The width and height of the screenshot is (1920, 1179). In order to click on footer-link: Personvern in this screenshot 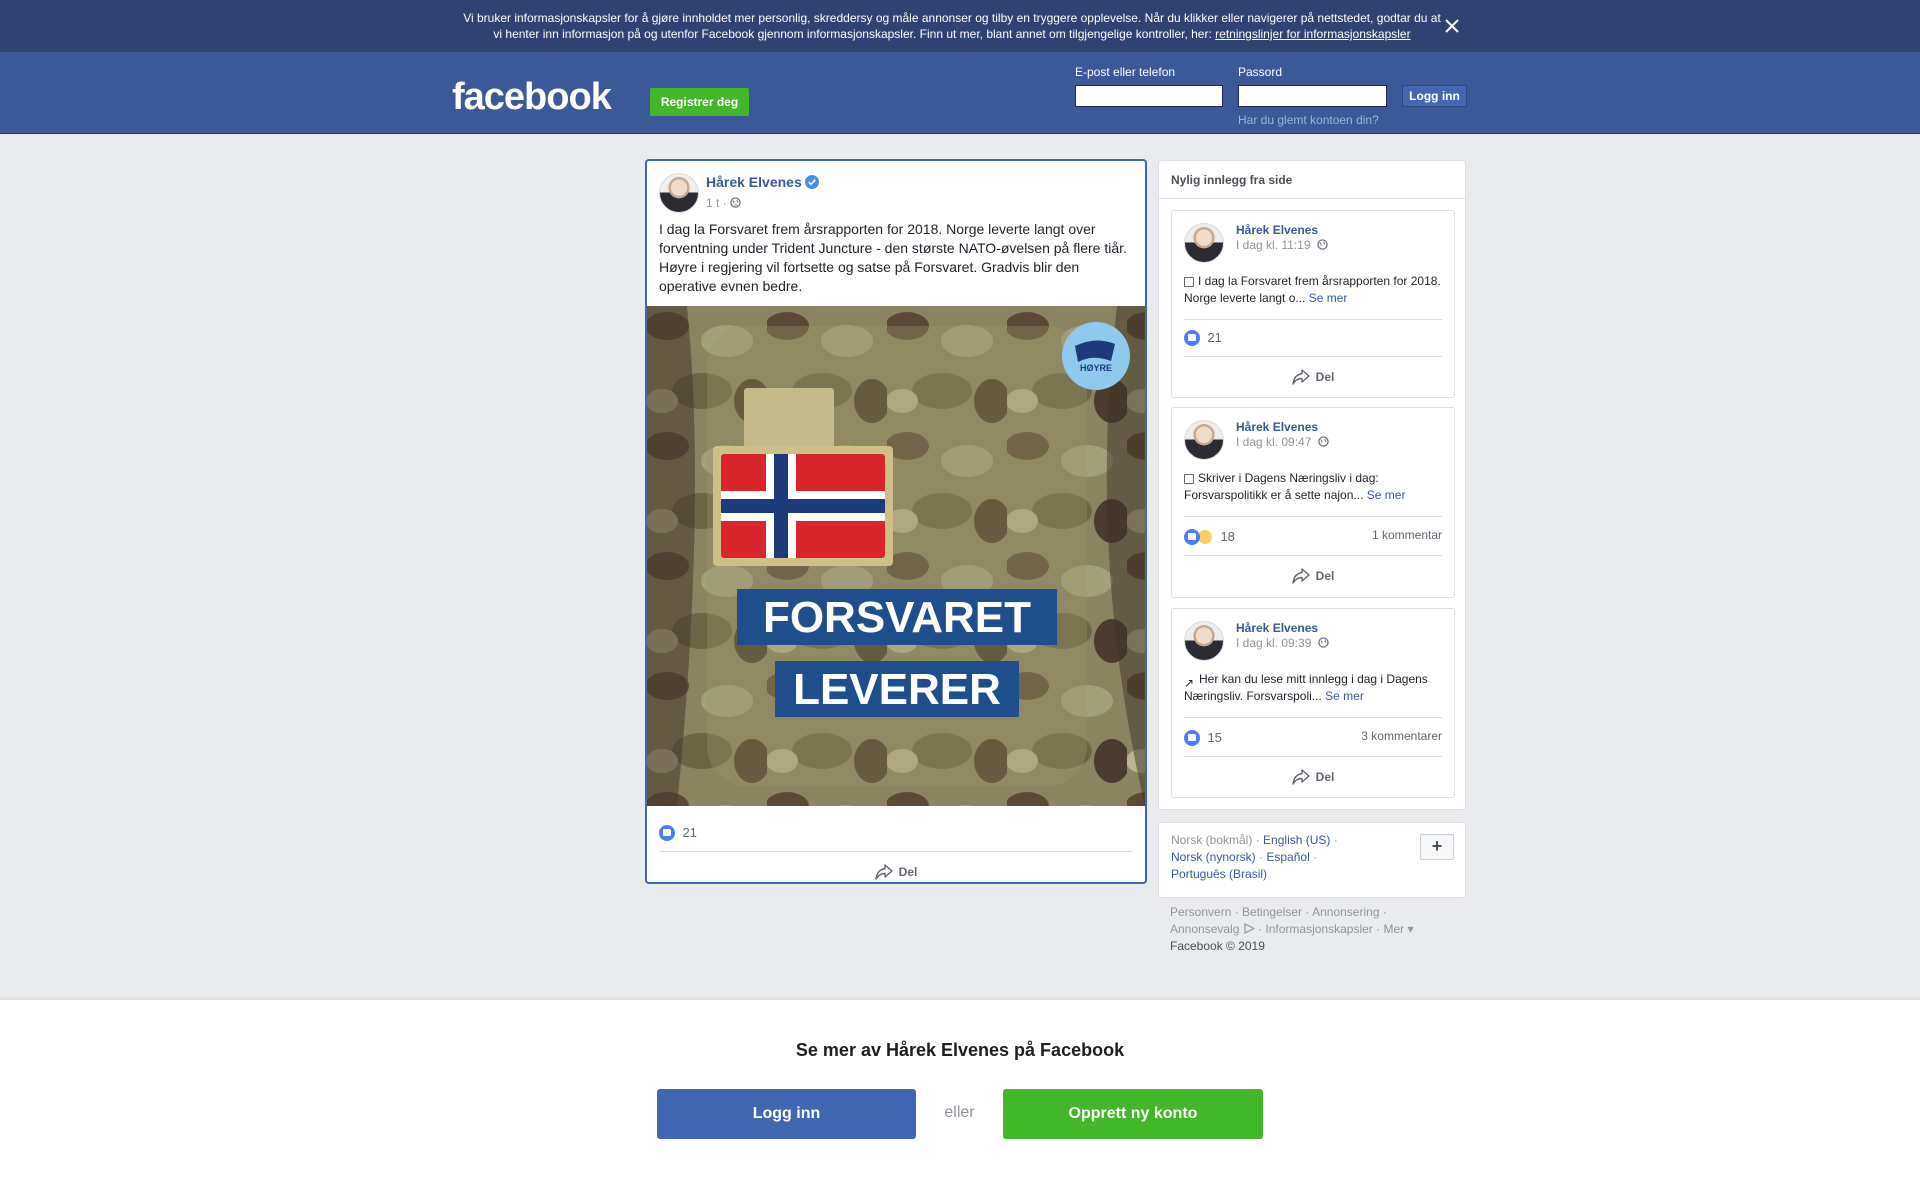, I will do `click(1200, 912)`.